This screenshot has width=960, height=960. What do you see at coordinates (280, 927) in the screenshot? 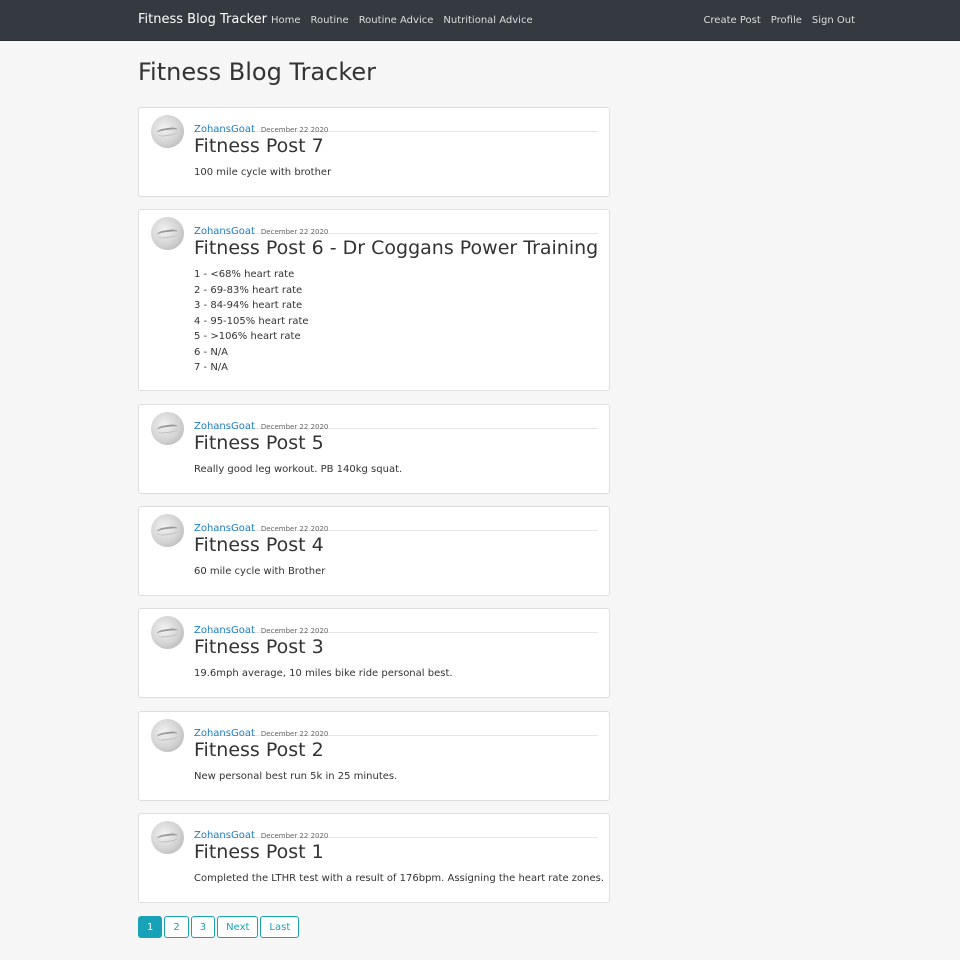
I see `last-page-button: Last` at bounding box center [280, 927].